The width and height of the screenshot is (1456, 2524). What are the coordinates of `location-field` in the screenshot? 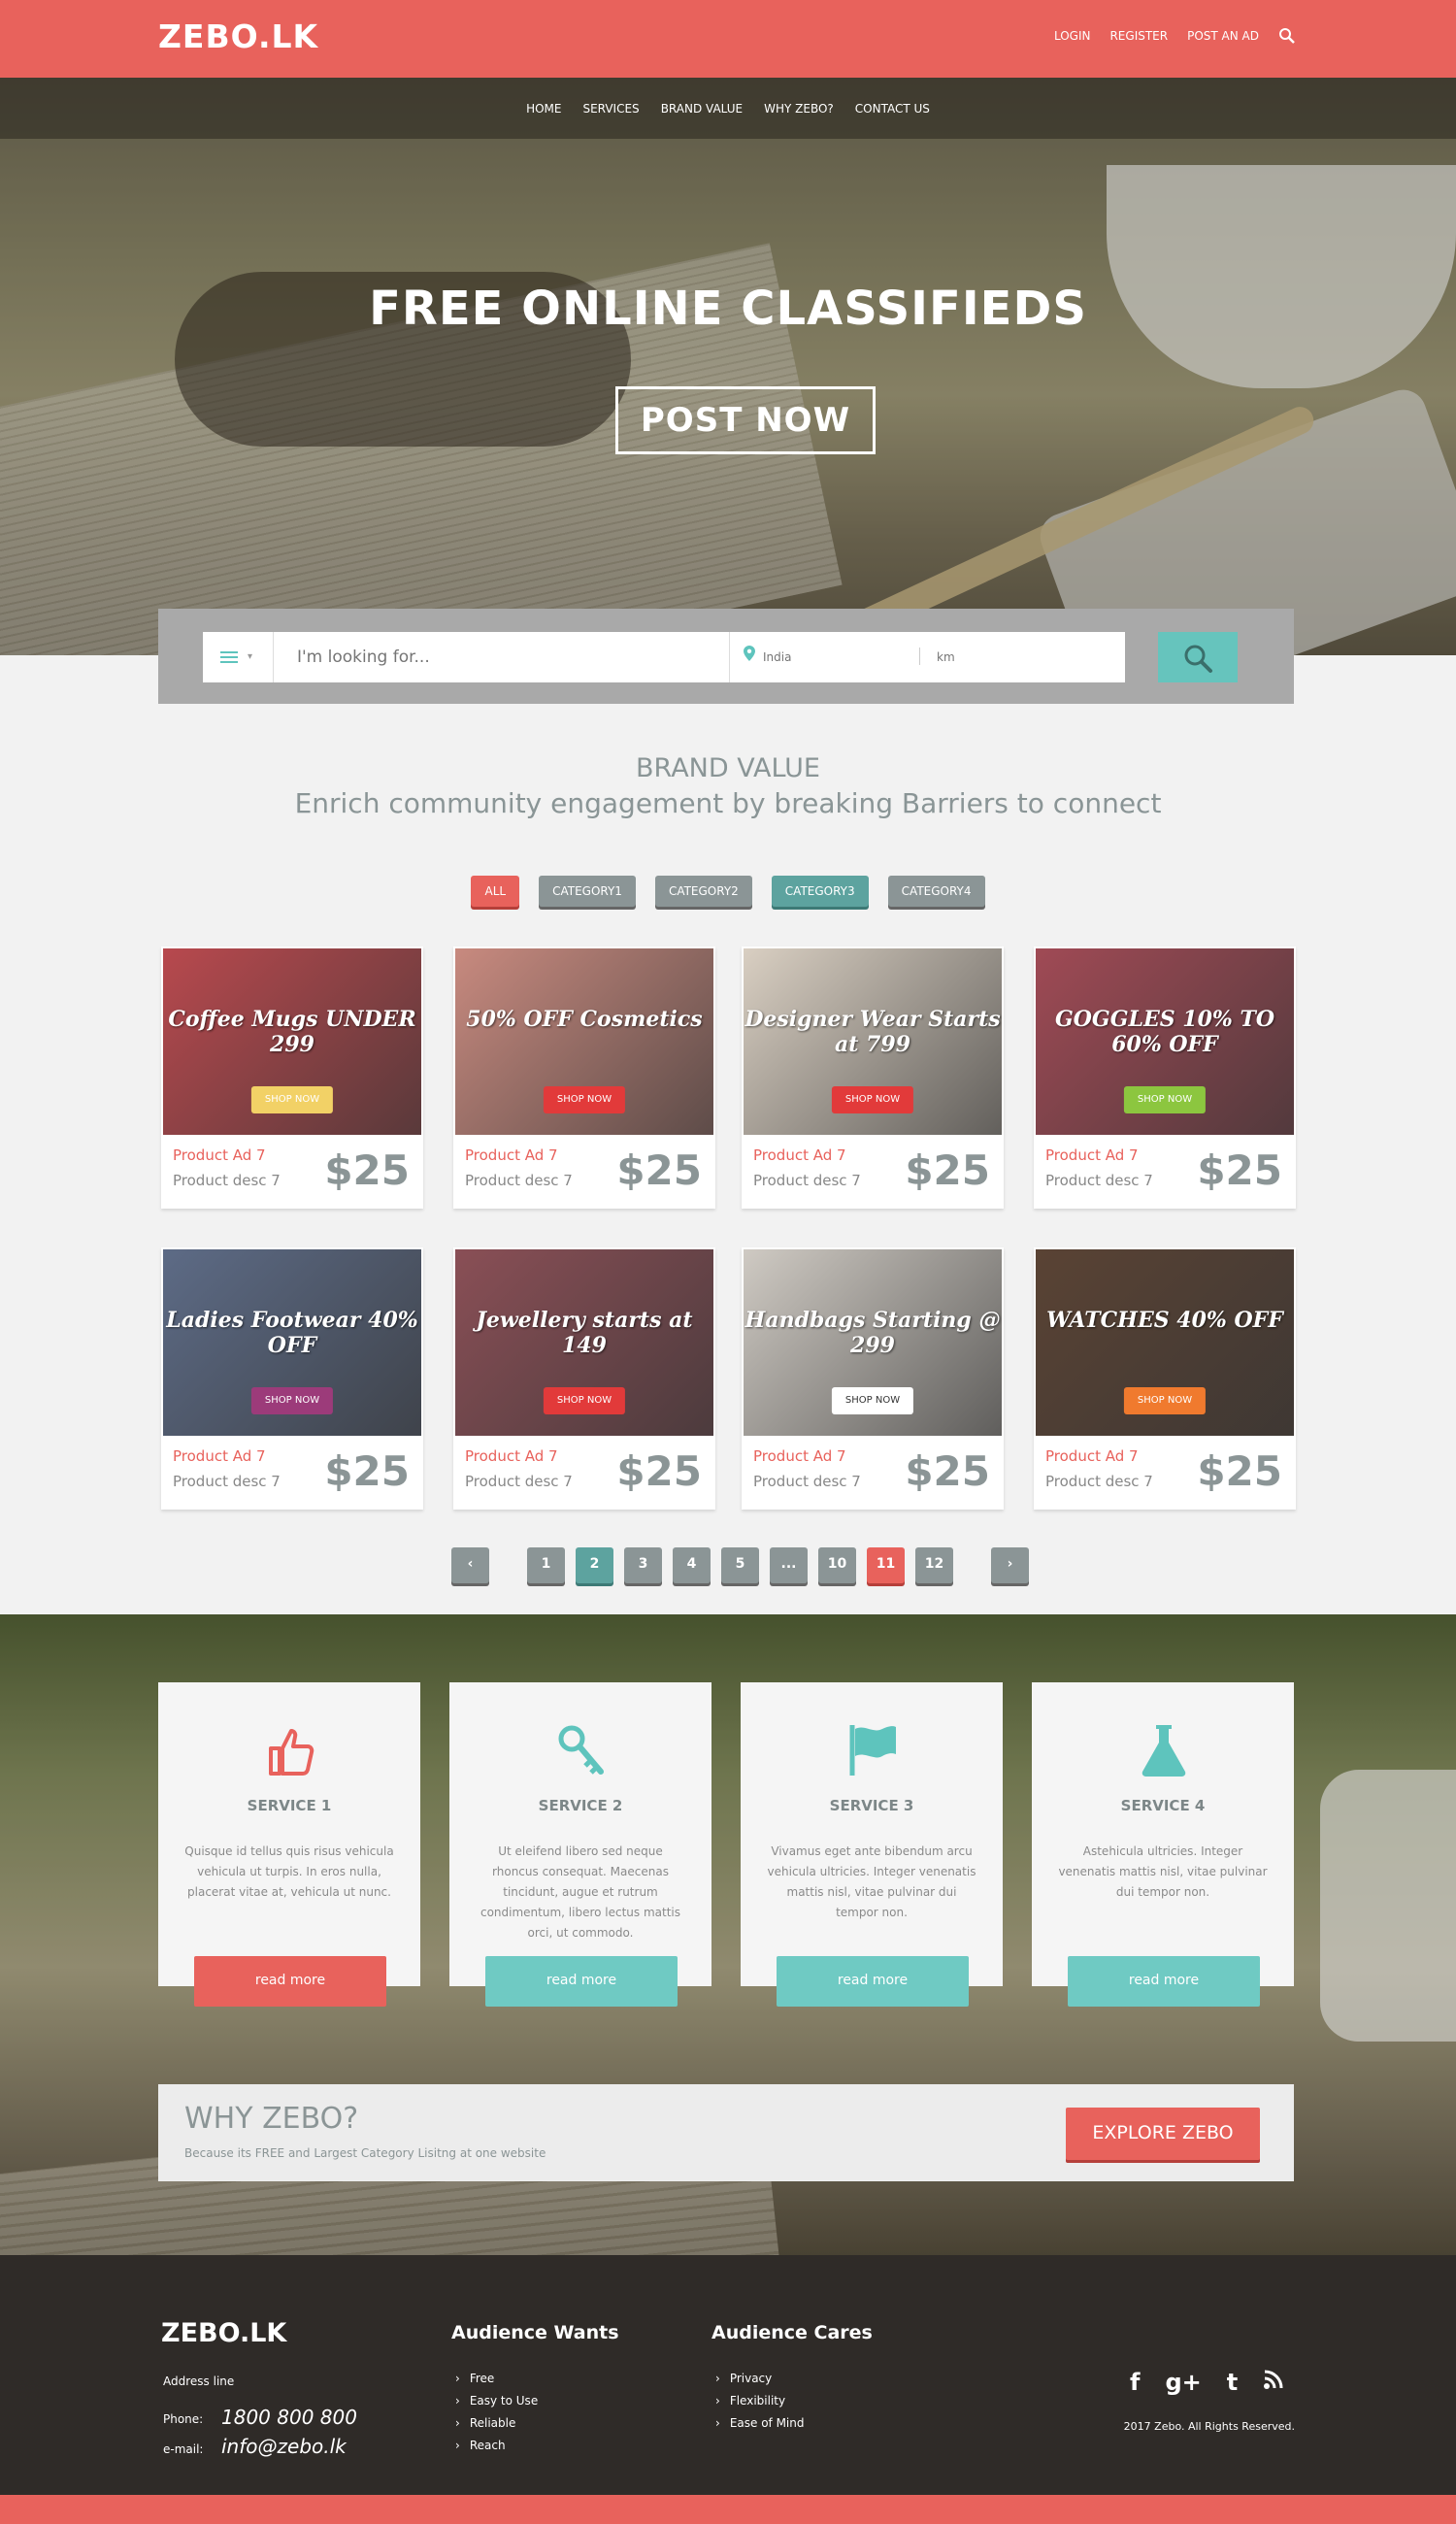 It's located at (824, 657).